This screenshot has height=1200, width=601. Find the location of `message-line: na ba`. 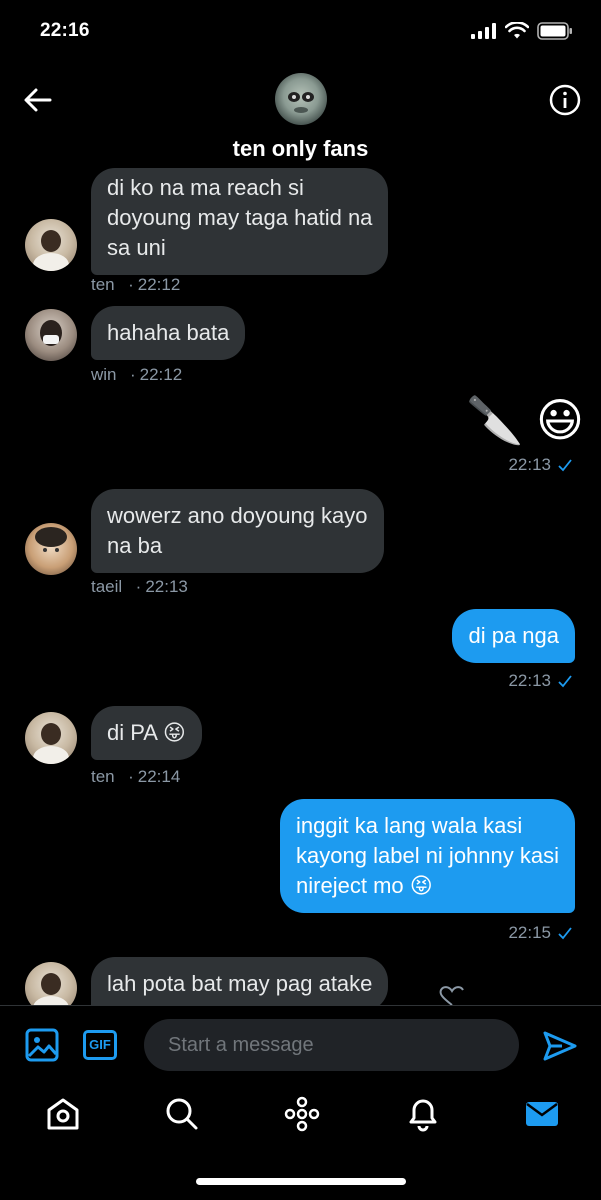

message-line: na ba is located at coordinates (135, 545).